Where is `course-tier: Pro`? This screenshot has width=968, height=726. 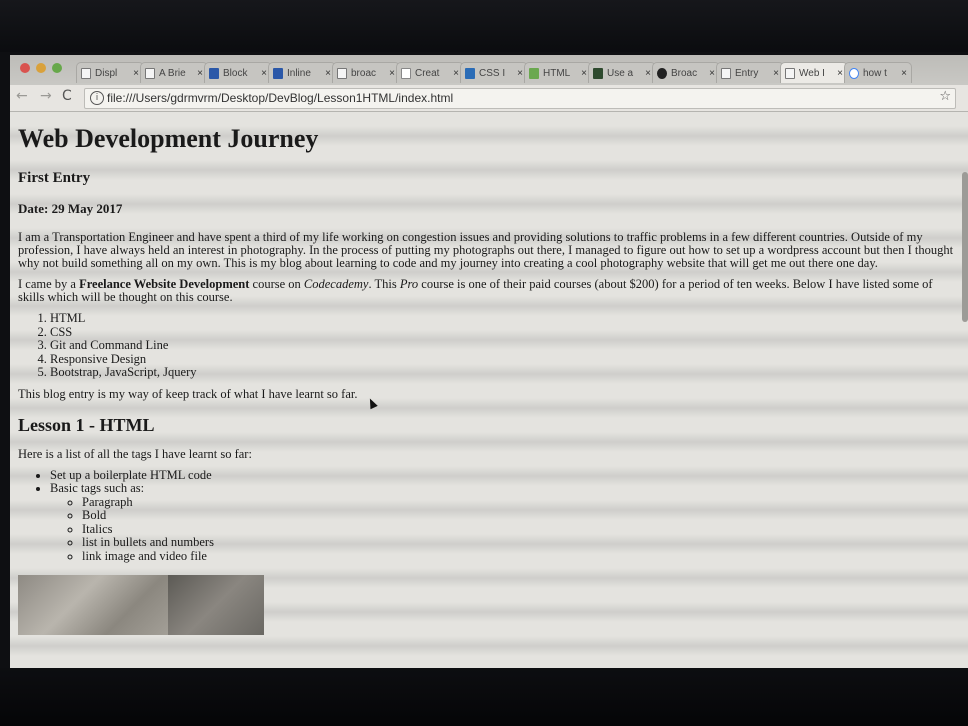
course-tier: Pro is located at coordinates (409, 284).